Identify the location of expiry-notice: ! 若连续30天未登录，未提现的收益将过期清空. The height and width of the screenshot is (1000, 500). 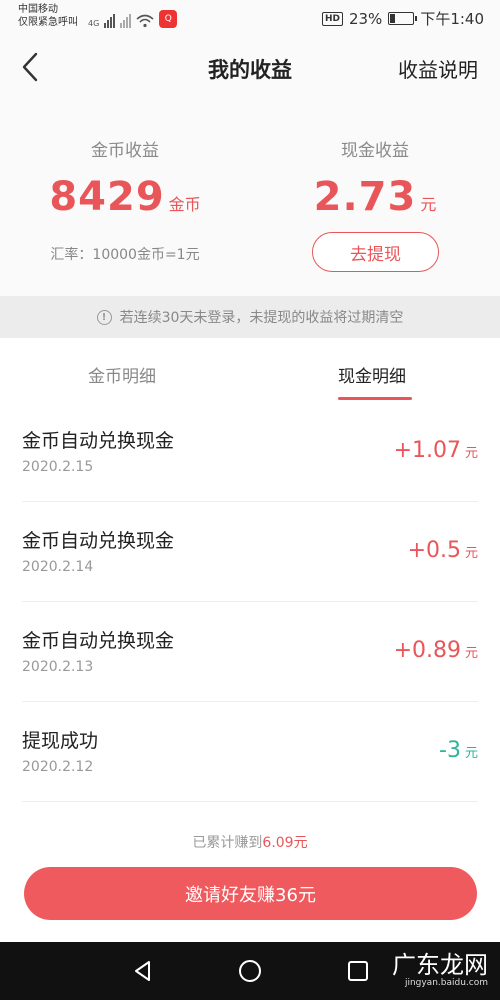
(250, 317).